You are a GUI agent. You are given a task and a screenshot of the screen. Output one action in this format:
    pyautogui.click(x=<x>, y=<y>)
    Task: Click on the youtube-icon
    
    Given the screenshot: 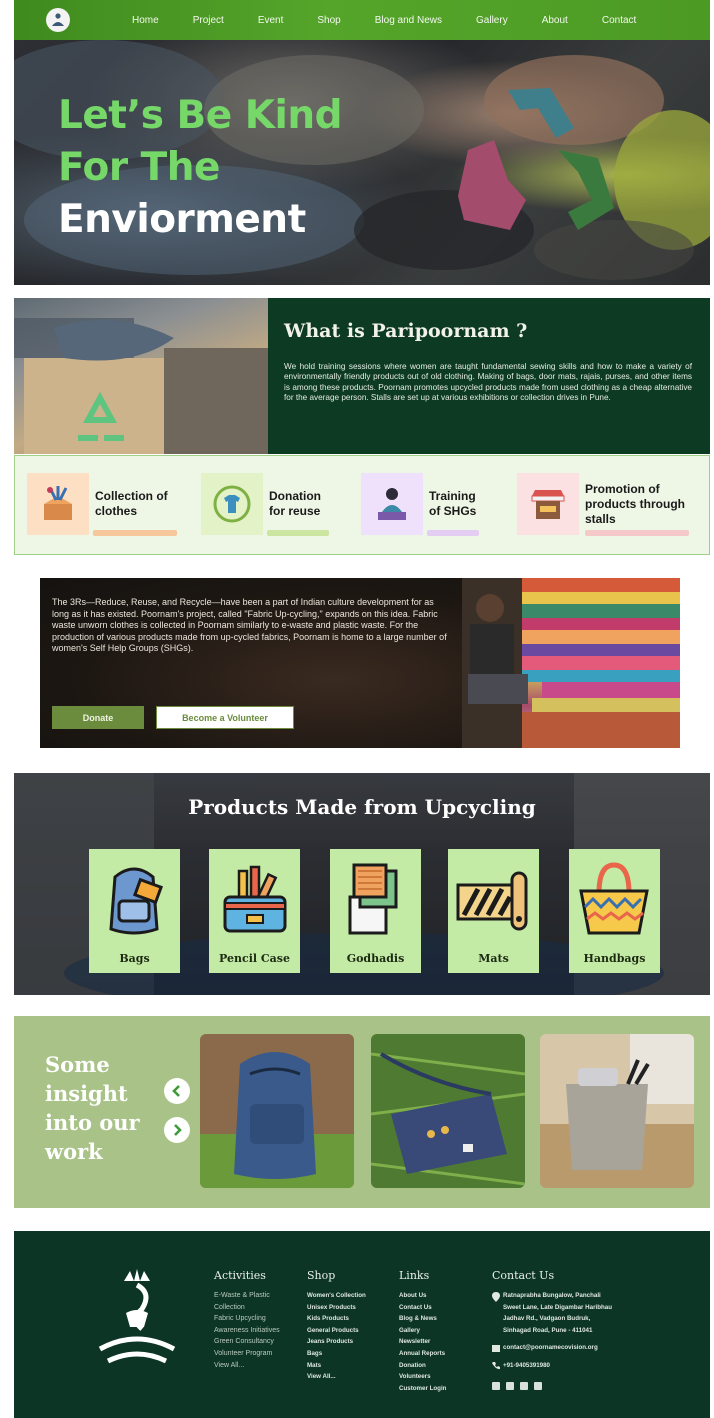 What is the action you would take?
    pyautogui.click(x=538, y=1385)
    